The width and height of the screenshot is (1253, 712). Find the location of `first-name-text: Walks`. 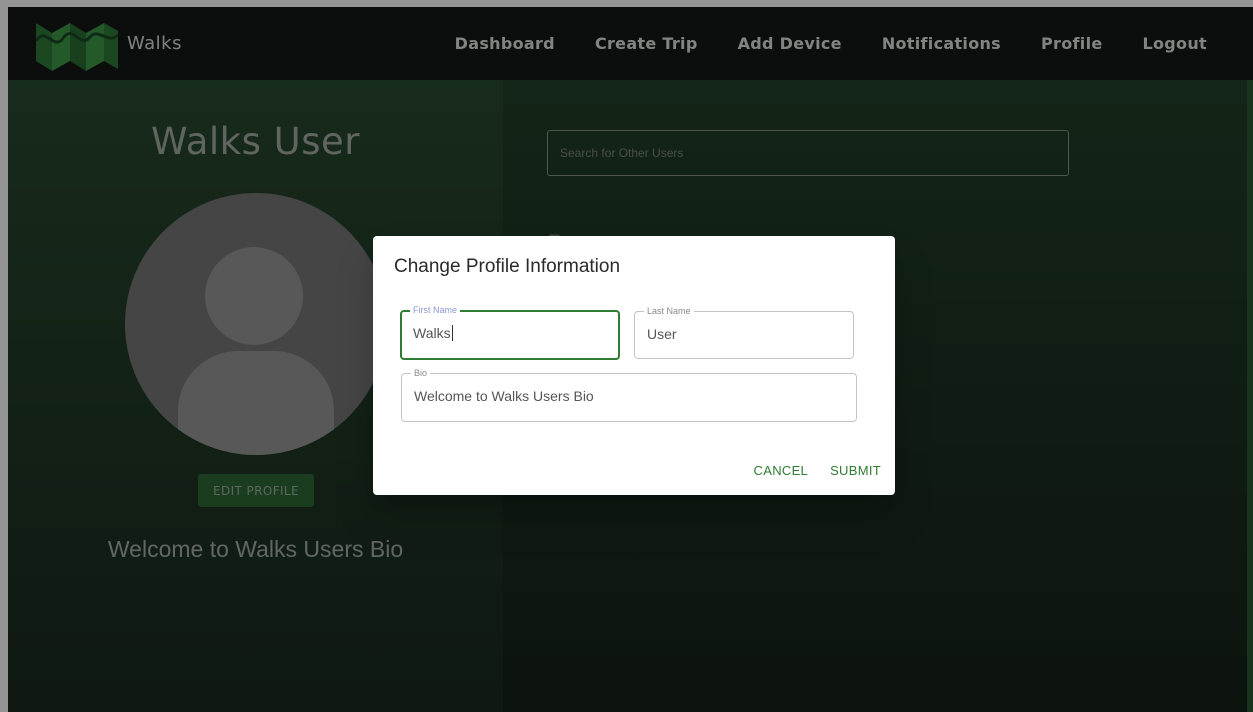

first-name-text: Walks is located at coordinates (432, 333).